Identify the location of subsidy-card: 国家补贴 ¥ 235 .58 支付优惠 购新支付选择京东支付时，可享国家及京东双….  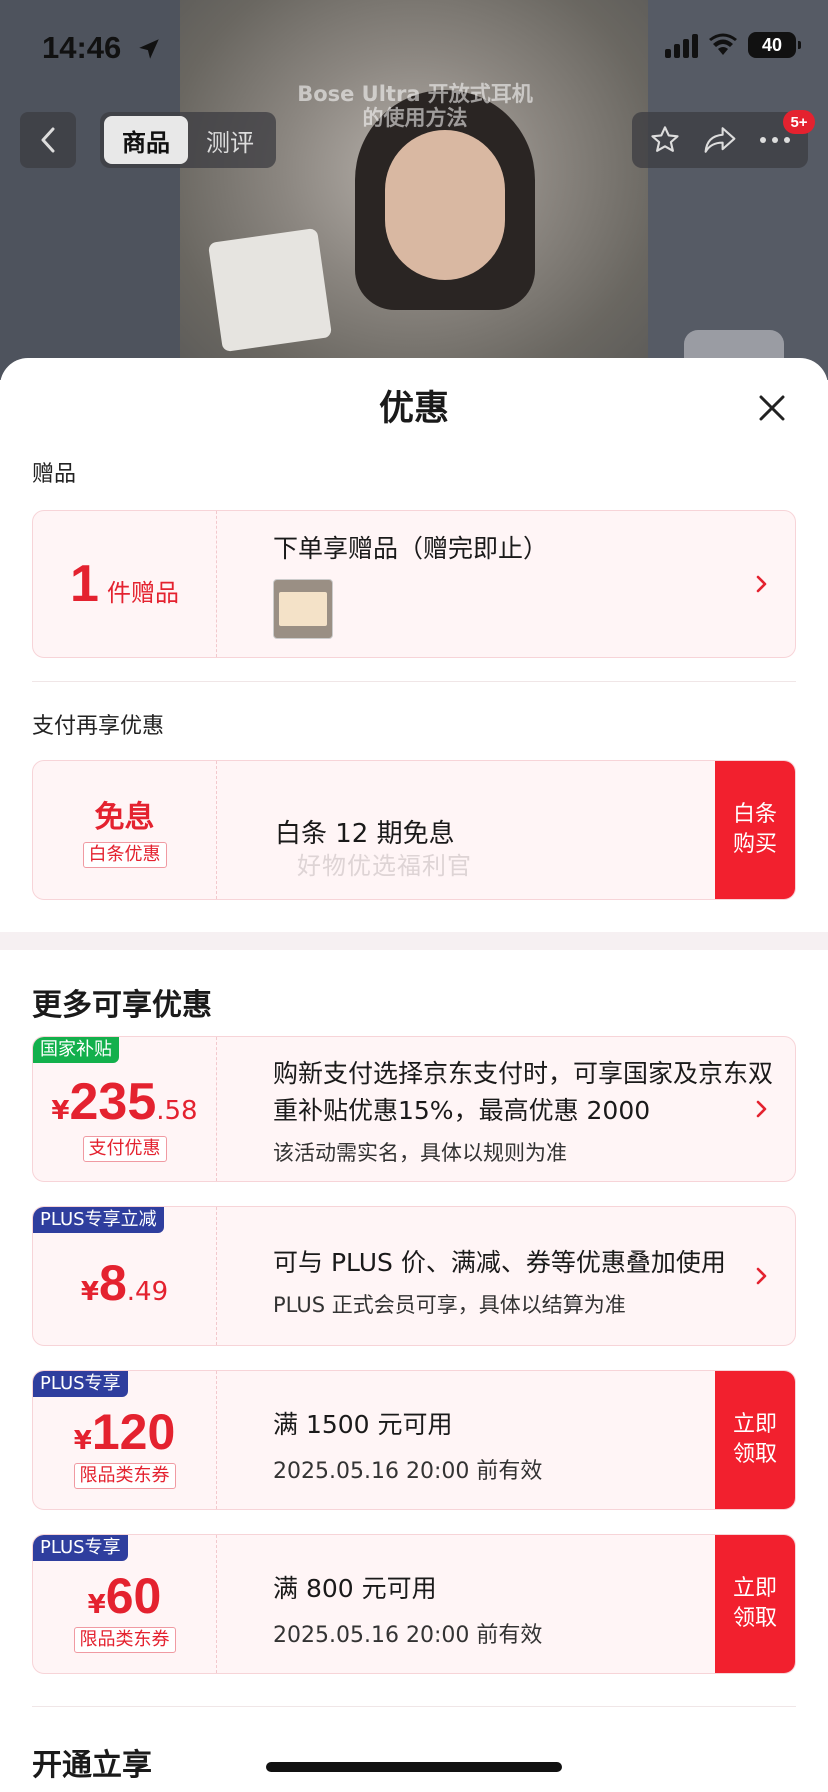
(414, 1109).